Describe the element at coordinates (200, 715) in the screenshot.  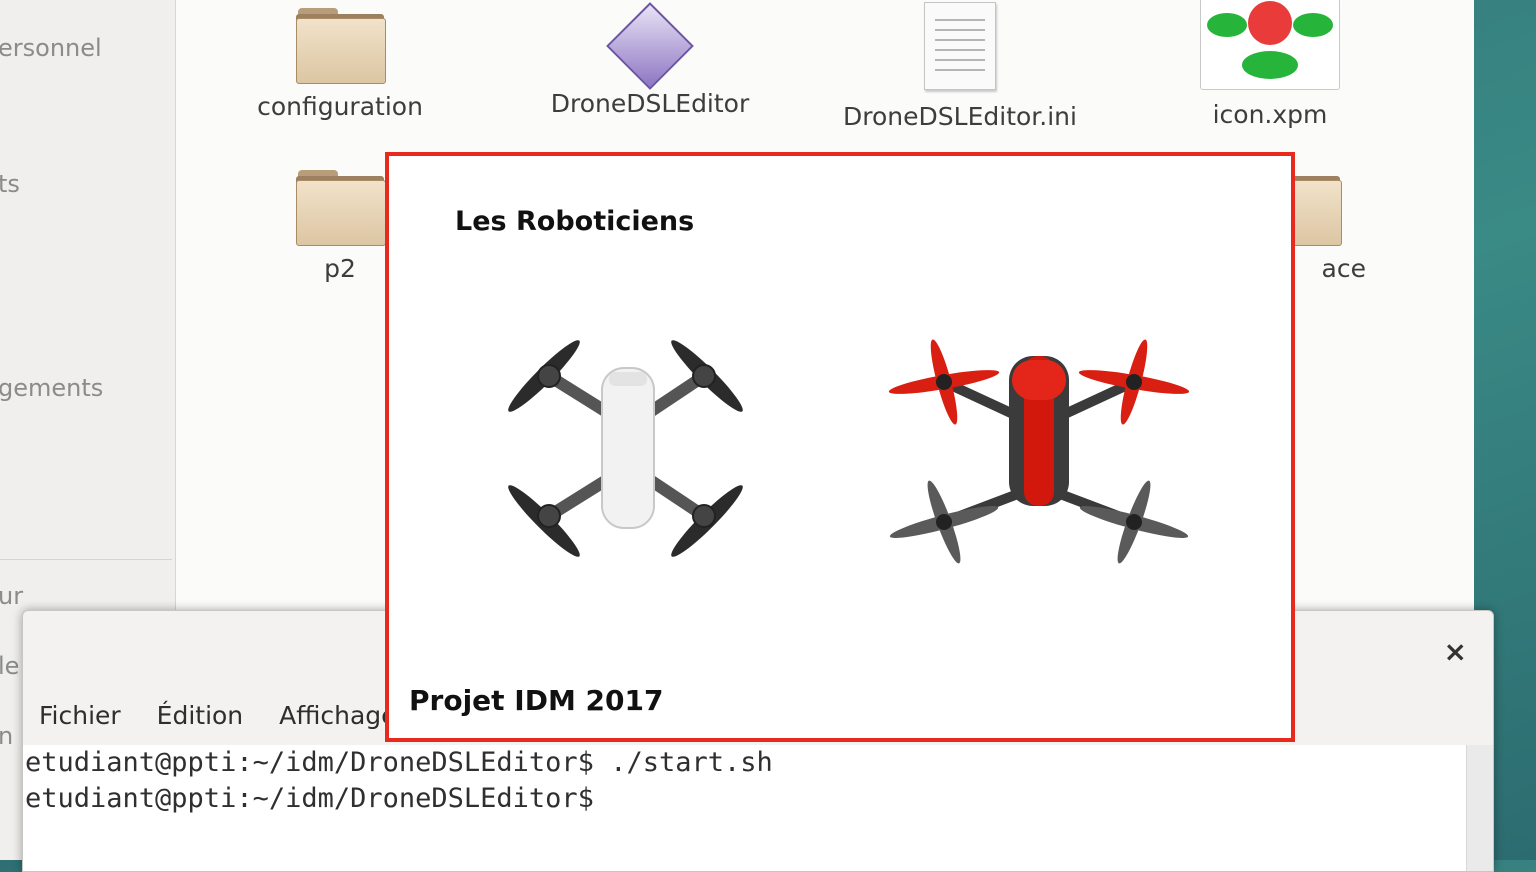
I see `menu-edition: Édition` at that location.